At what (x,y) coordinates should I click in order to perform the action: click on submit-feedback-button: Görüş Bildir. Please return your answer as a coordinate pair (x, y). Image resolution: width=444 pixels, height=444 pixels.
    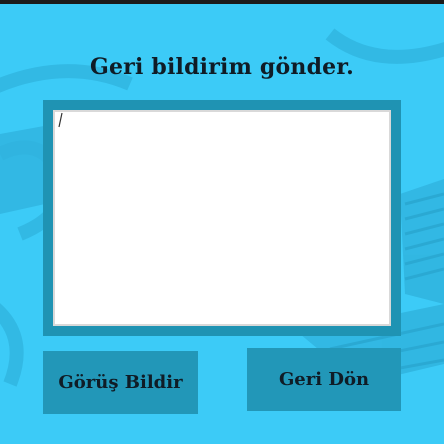
    Looking at the image, I should click on (120, 382).